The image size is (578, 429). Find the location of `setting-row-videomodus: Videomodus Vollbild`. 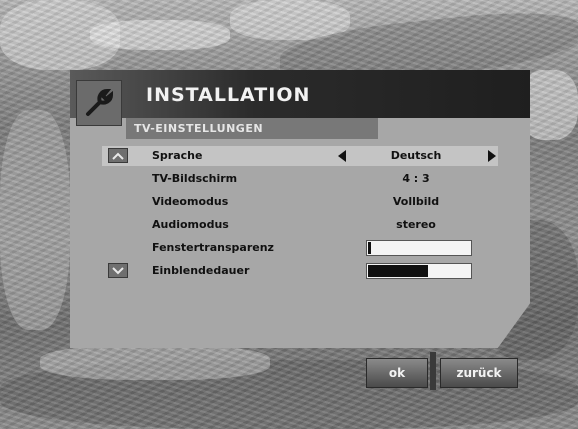

setting-row-videomodus: Videomodus Vollbild is located at coordinates (300, 202).